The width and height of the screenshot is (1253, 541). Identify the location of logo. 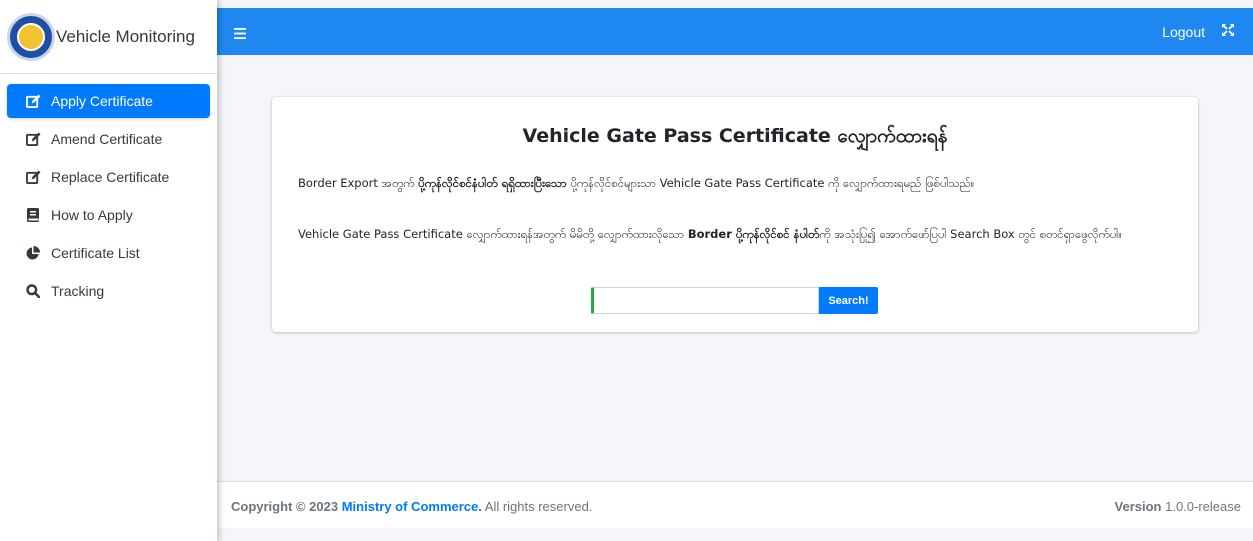
(31, 36).